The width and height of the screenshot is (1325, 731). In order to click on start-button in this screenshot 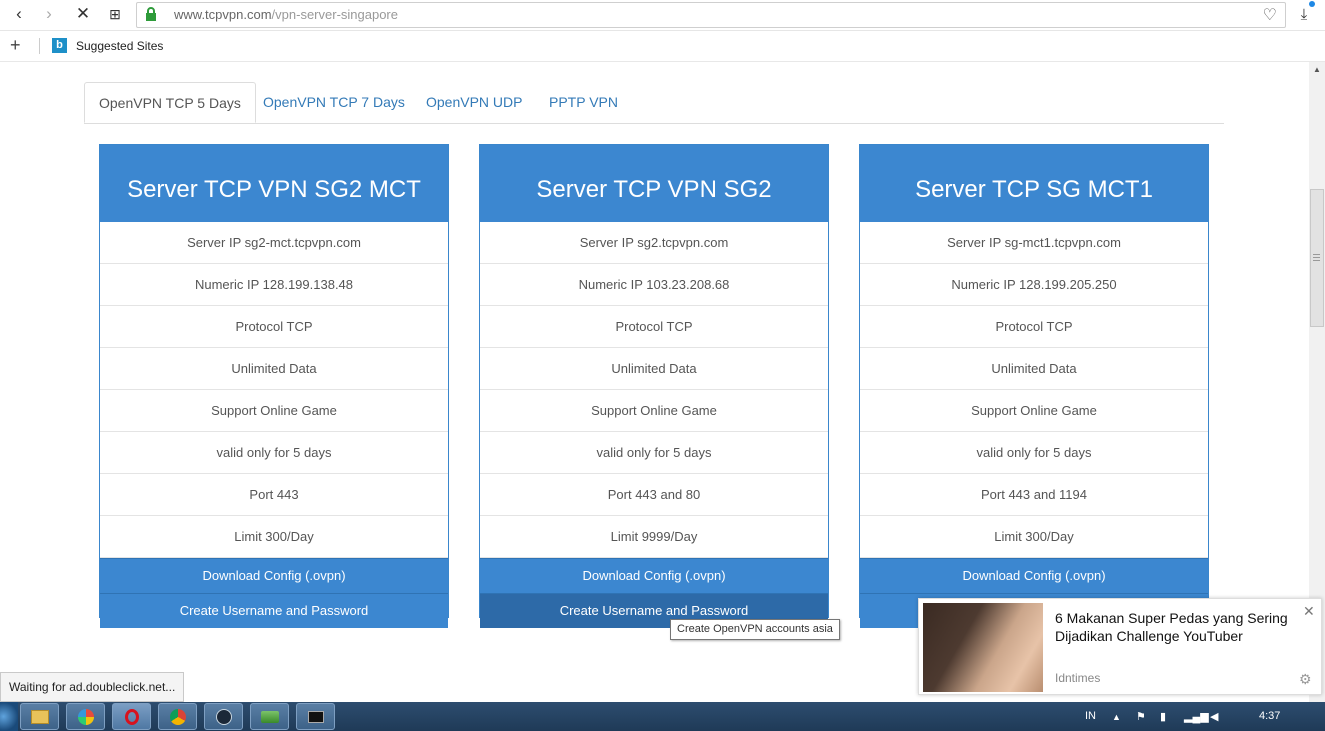, I will do `click(9, 716)`.